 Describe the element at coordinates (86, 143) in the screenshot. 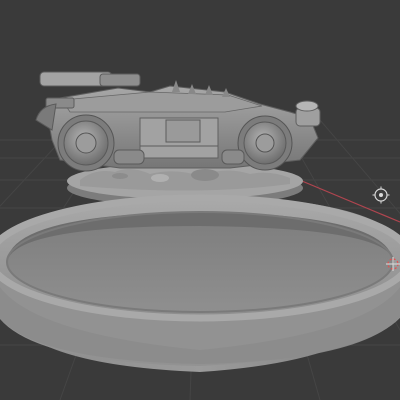

I see `front-wheel` at that location.